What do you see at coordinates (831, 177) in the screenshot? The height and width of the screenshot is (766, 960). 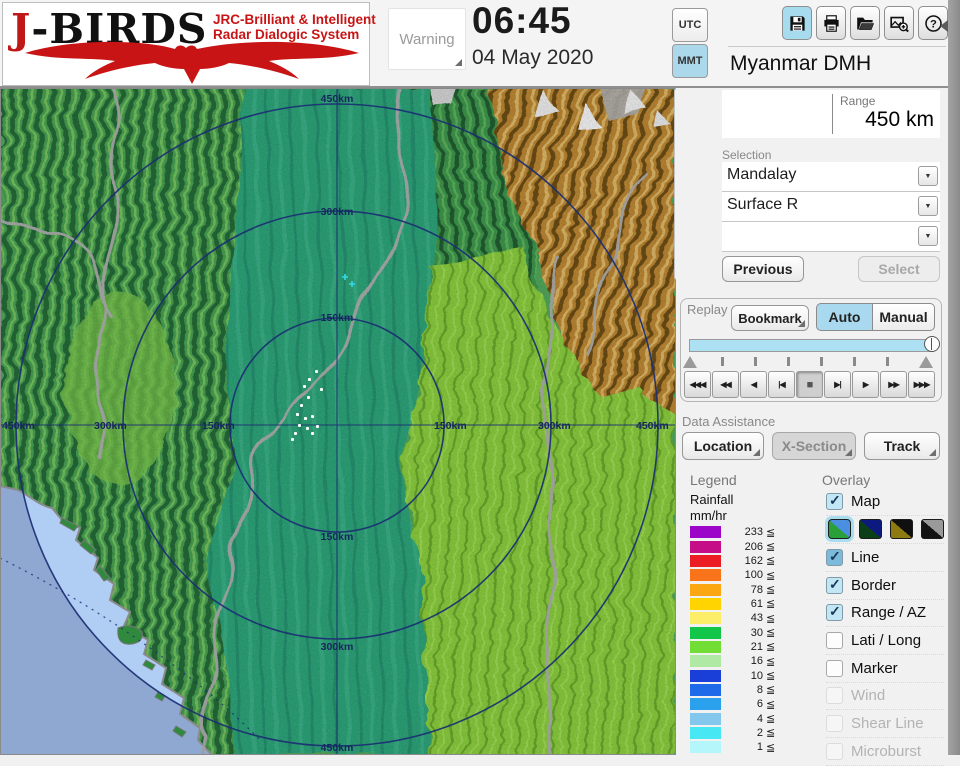 I see `selection-dropdown-0: Mandalay ▼` at bounding box center [831, 177].